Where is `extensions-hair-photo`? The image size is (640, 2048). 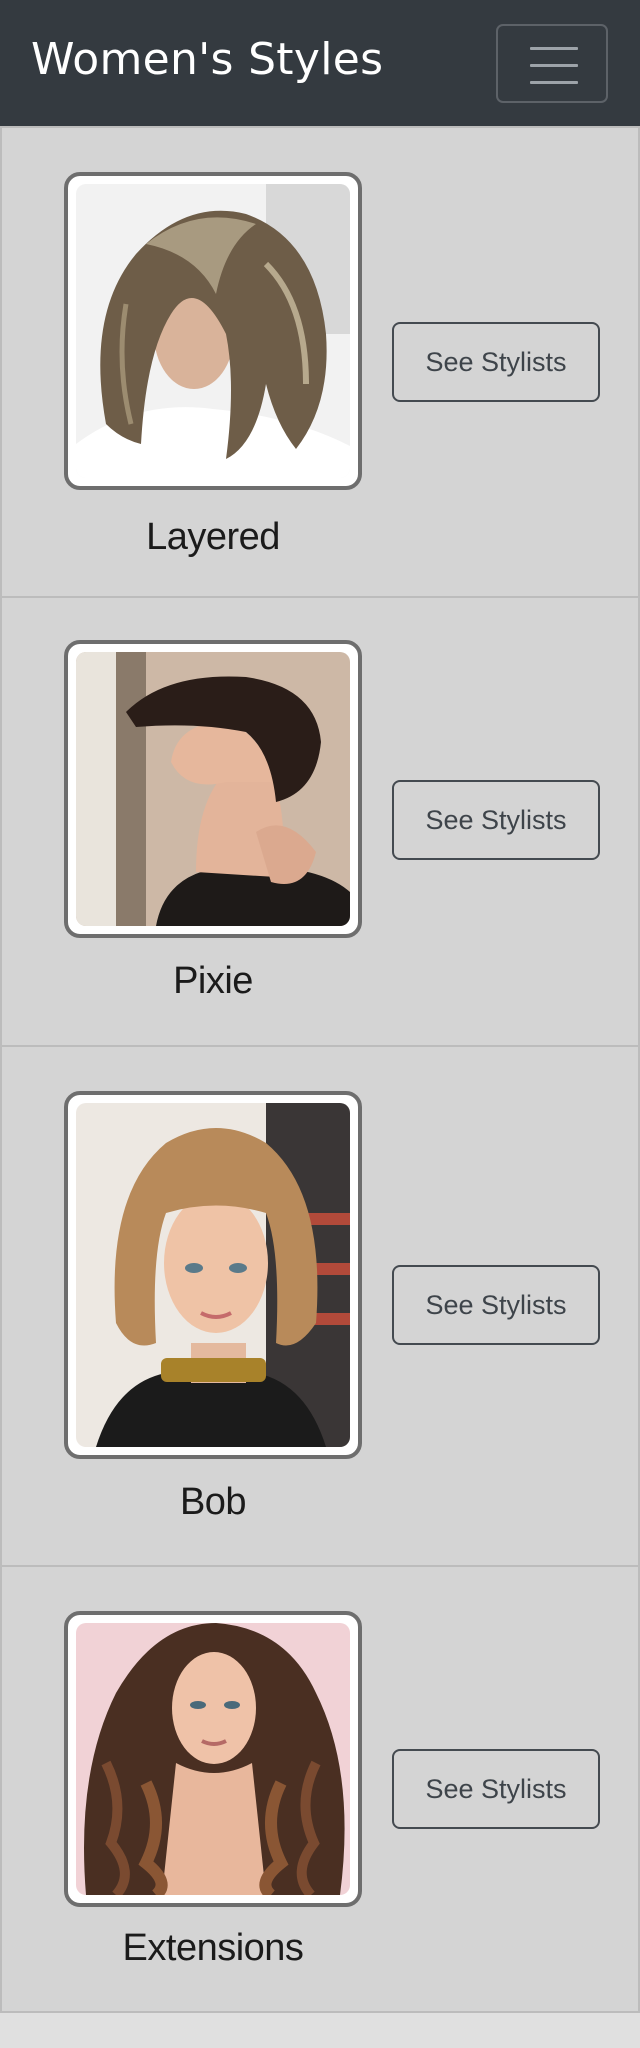
extensions-hair-photo is located at coordinates (213, 1759).